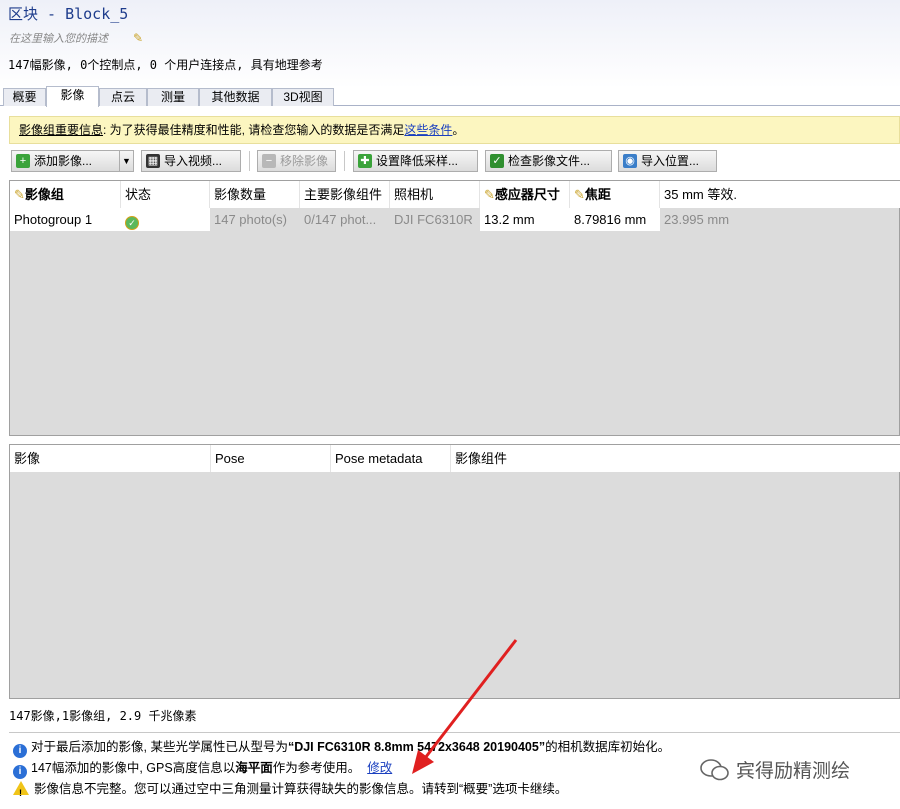 The width and height of the screenshot is (900, 809). What do you see at coordinates (303, 97) in the screenshot?
I see `tab-3d-view: 3D视图` at bounding box center [303, 97].